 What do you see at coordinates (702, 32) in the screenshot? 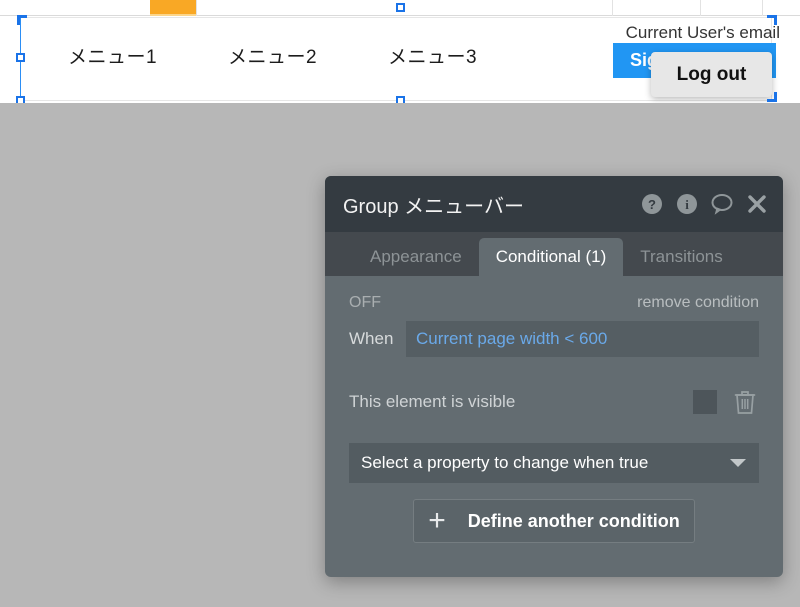
I see `current-user-email-text: Current User's email` at bounding box center [702, 32].